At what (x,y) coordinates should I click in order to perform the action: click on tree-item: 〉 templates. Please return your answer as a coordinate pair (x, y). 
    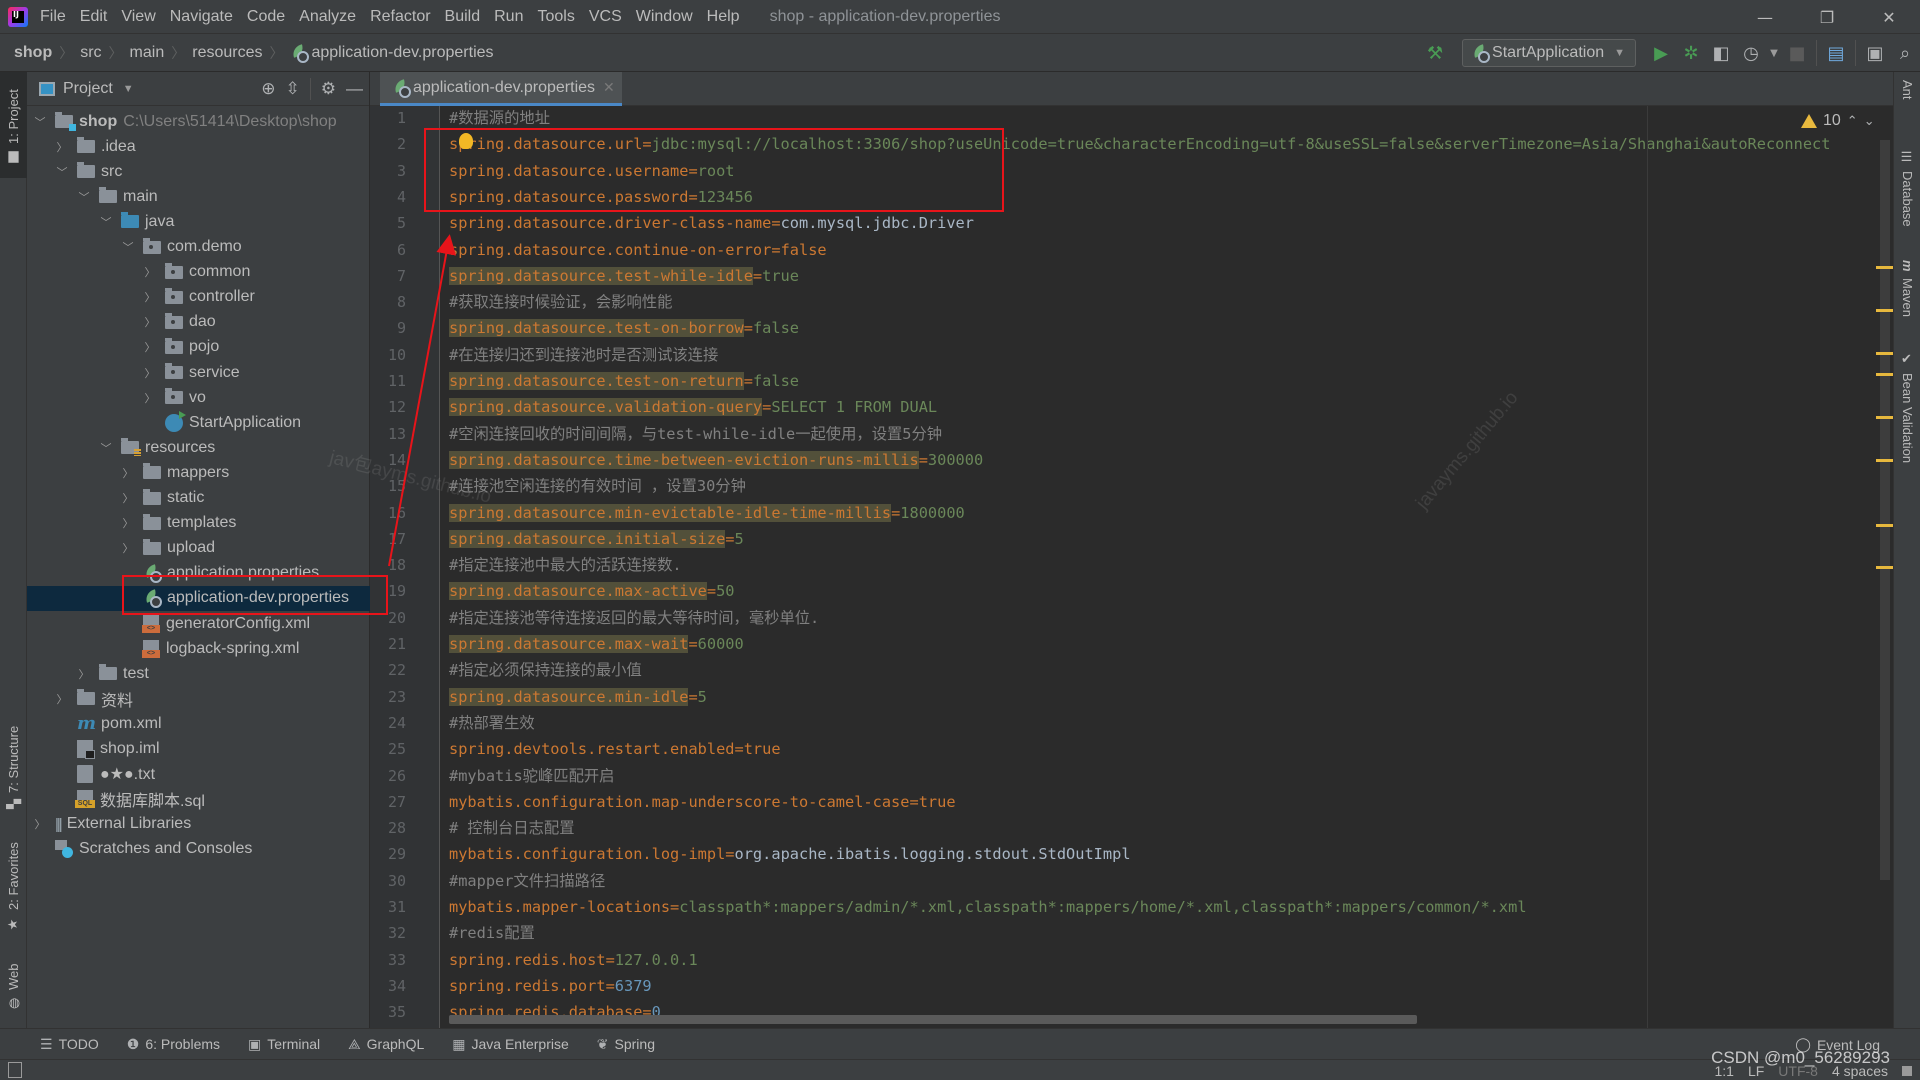
    Looking at the image, I should click on (198, 523).